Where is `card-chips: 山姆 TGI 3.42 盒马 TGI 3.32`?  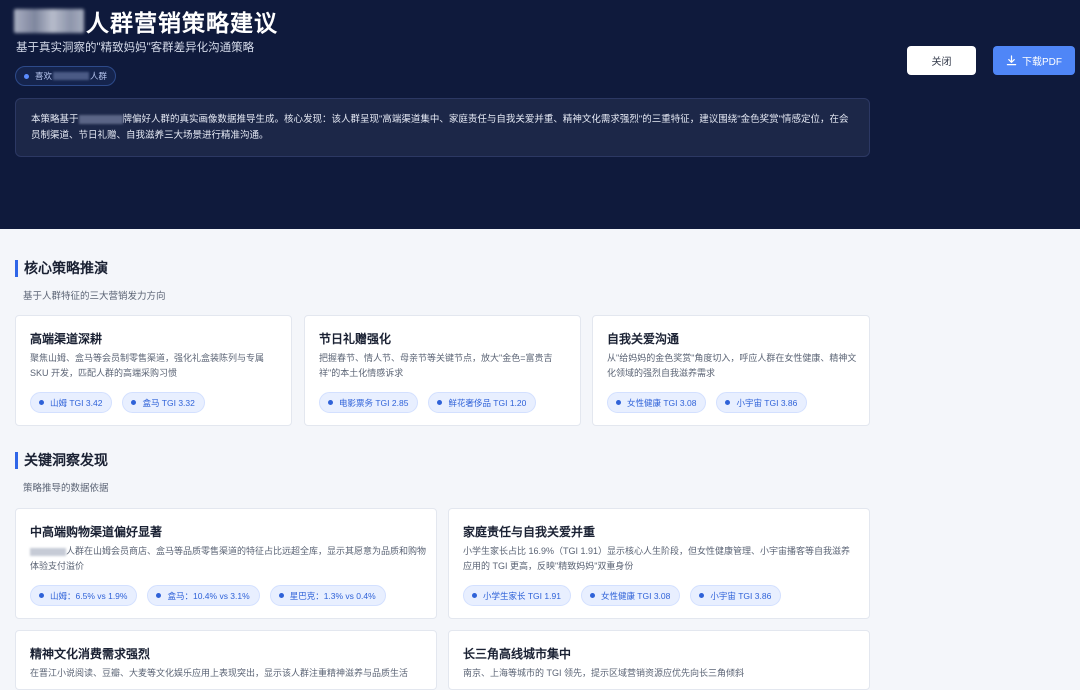 card-chips: 山姆 TGI 3.42 盒马 TGI 3.32 is located at coordinates (117, 402).